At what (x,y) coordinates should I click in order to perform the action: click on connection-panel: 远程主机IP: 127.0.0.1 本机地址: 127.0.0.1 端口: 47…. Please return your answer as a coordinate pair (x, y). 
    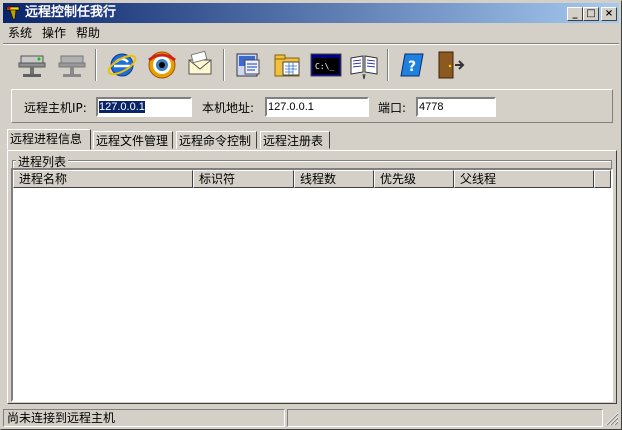
    Looking at the image, I should click on (312, 106).